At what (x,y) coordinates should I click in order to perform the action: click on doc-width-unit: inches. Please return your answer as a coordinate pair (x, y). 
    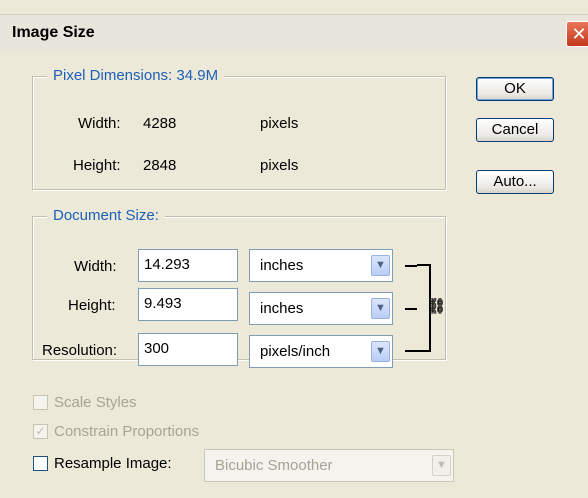
    Looking at the image, I should click on (282, 265).